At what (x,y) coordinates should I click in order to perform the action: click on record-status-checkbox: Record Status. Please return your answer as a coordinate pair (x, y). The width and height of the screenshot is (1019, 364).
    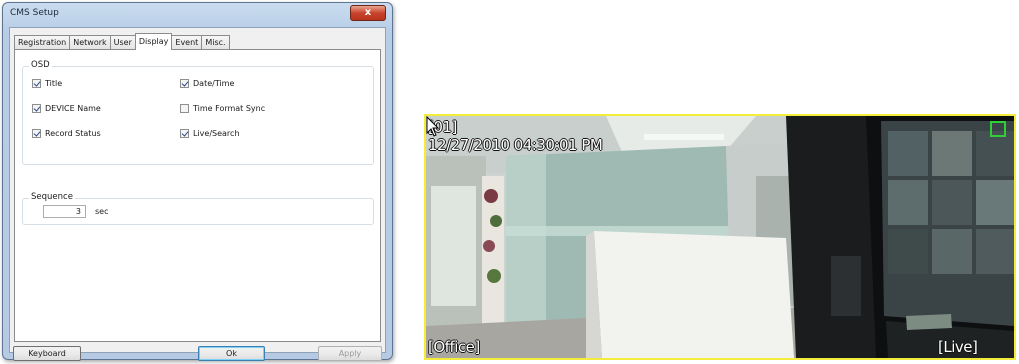
    Looking at the image, I should click on (66, 133).